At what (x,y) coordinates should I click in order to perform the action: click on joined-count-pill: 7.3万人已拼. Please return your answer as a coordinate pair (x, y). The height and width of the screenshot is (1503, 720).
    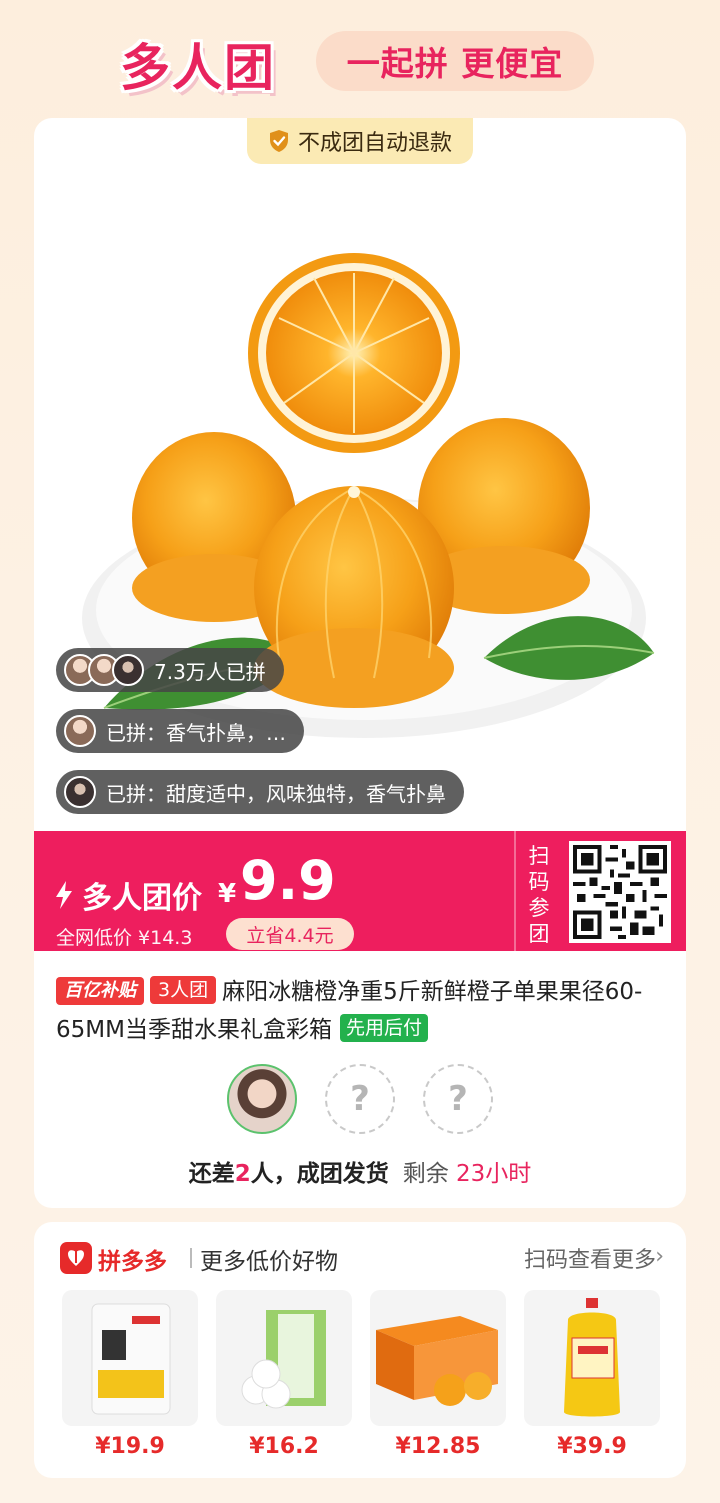
    Looking at the image, I should click on (170, 670).